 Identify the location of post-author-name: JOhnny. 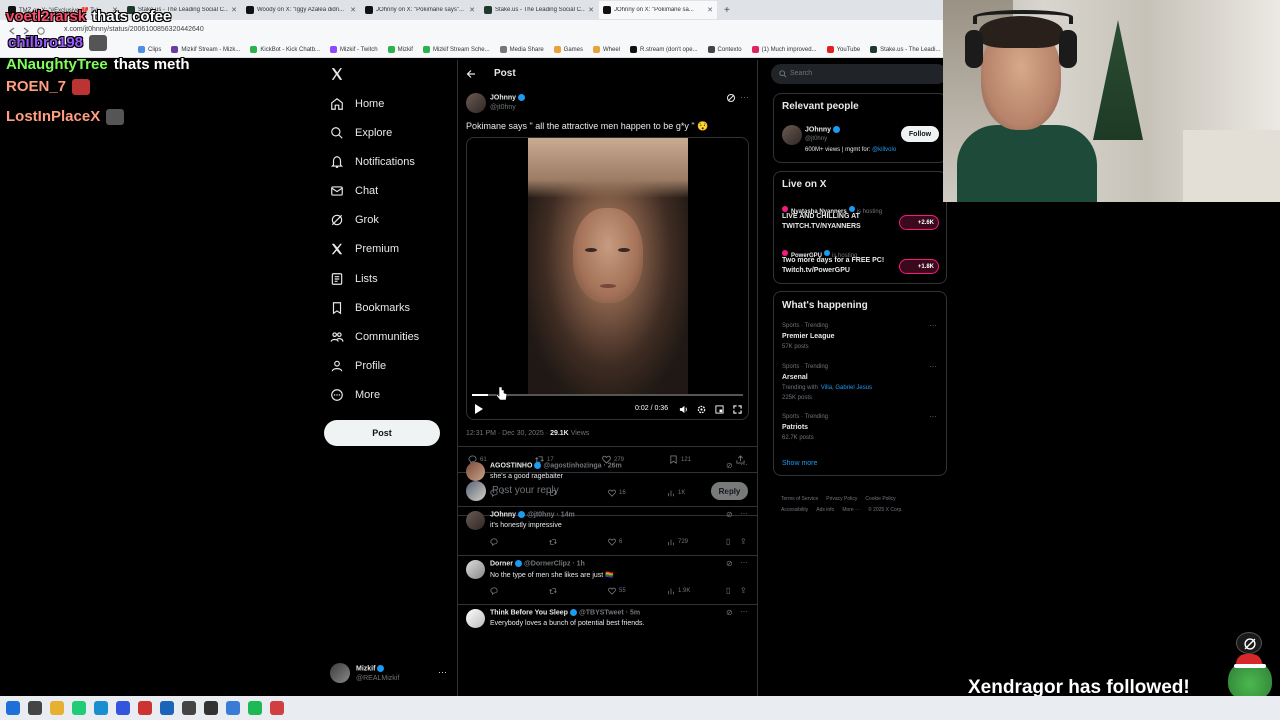
(503, 97).